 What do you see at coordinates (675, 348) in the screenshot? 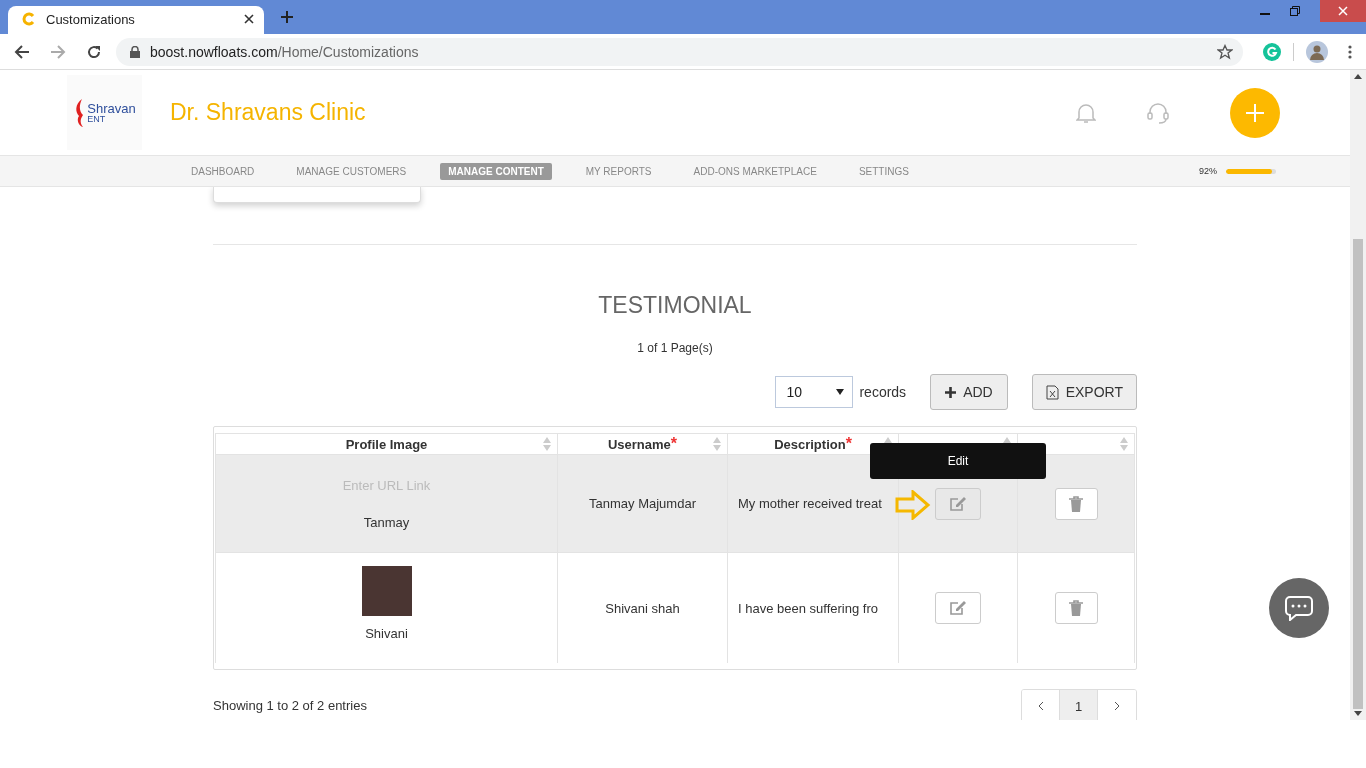
I see `page-info: 1 of 1 Page(s)` at bounding box center [675, 348].